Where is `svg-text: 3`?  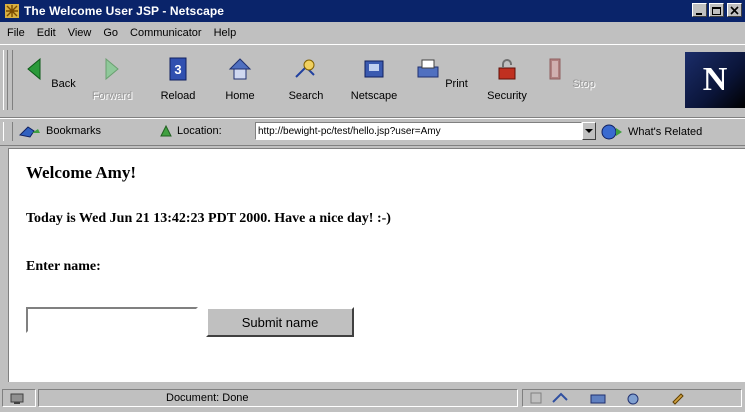 svg-text: 3 is located at coordinates (177, 69).